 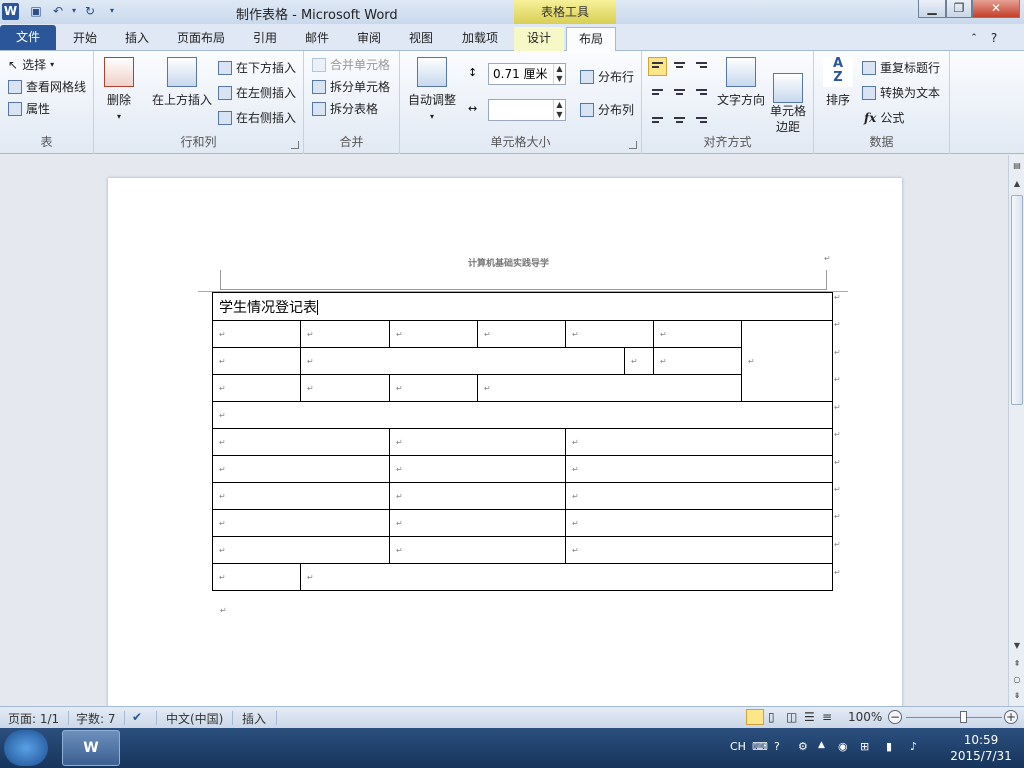 What do you see at coordinates (369, 39) in the screenshot?
I see `tab-review: 审阅` at bounding box center [369, 39].